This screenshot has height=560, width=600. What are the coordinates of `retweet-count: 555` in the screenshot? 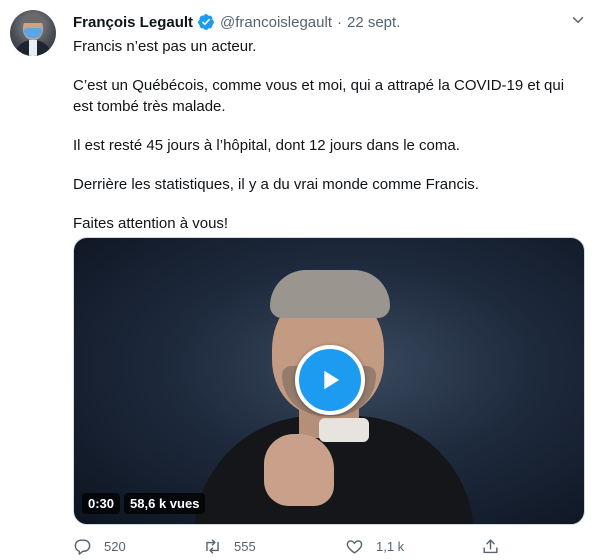 It's located at (245, 546).